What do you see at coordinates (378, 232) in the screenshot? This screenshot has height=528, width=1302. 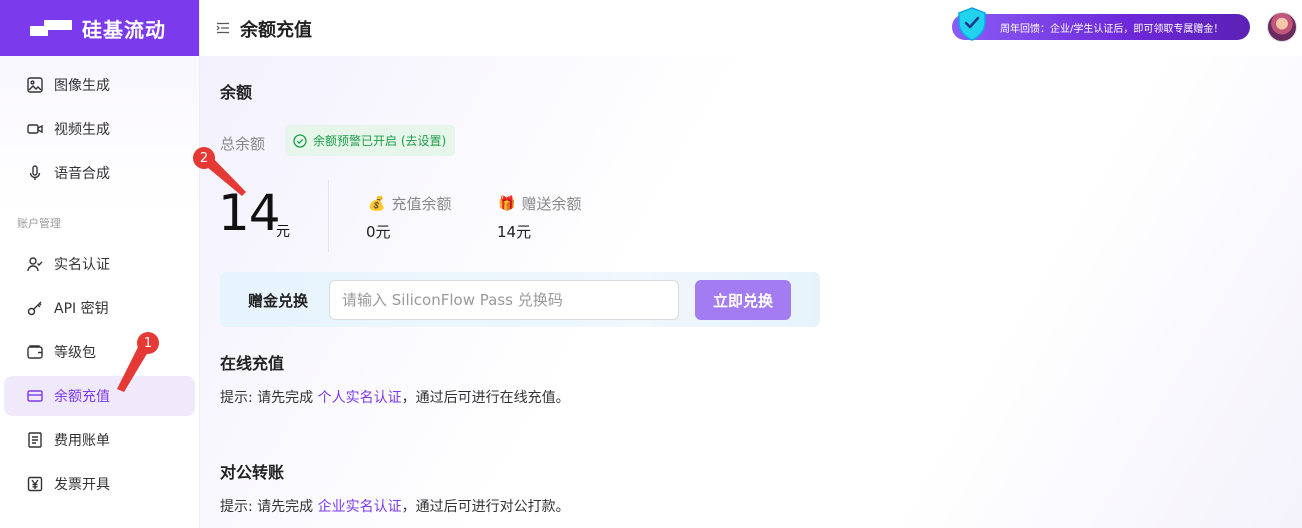 I see `recharge-balance-value: 0元` at bounding box center [378, 232].